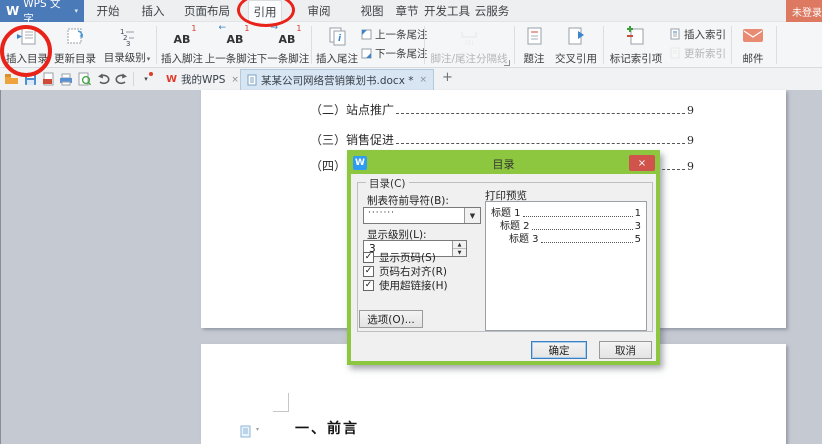  I want to click on window-edge, so click(0, 267).